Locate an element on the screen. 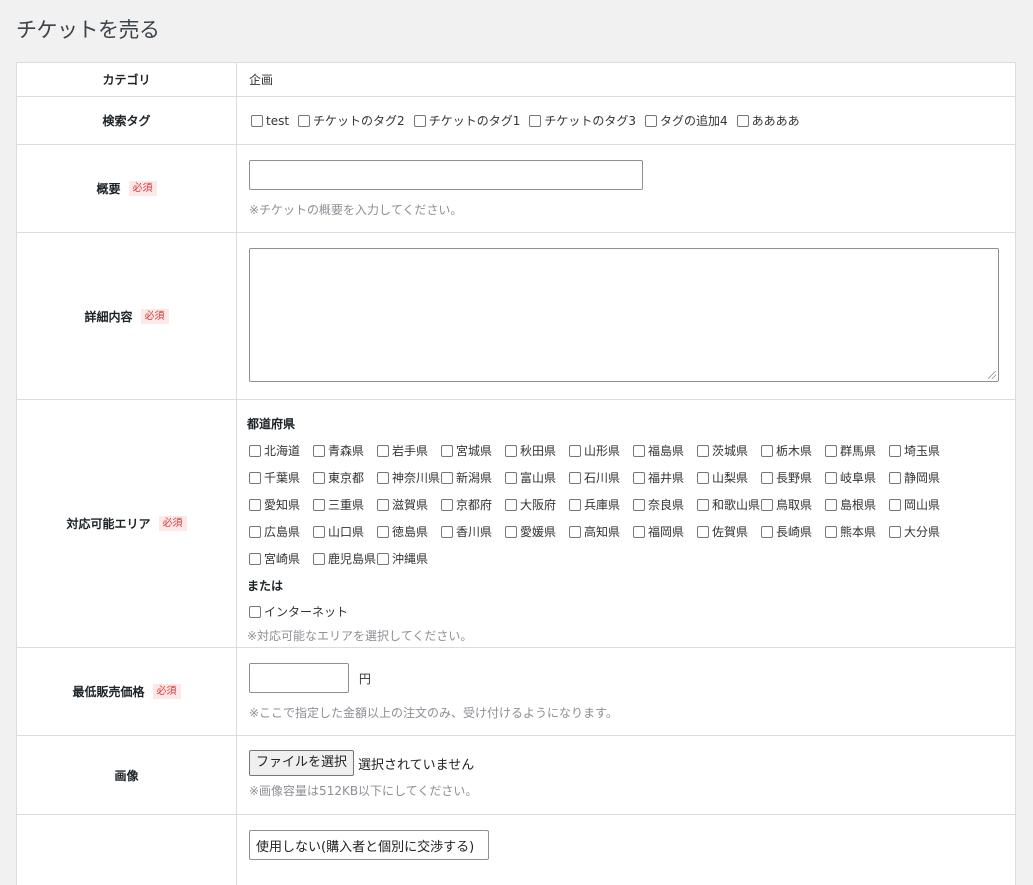 The image size is (1033, 885). prefecture-checkbox: 福島県 is located at coordinates (665, 450).